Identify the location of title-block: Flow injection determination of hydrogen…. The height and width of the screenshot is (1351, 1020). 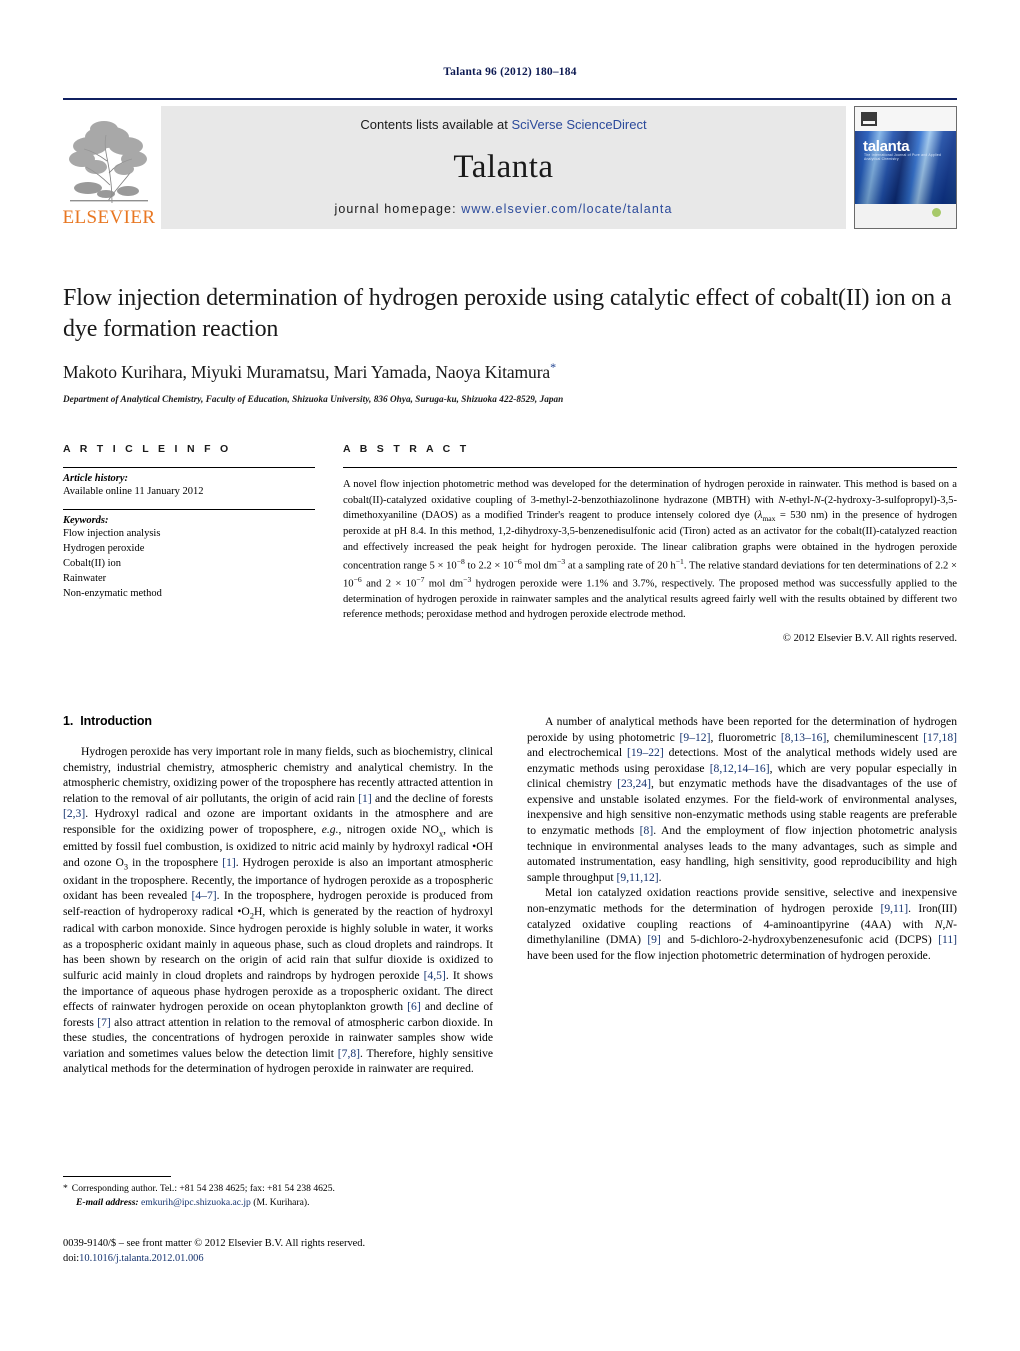
(510, 343).